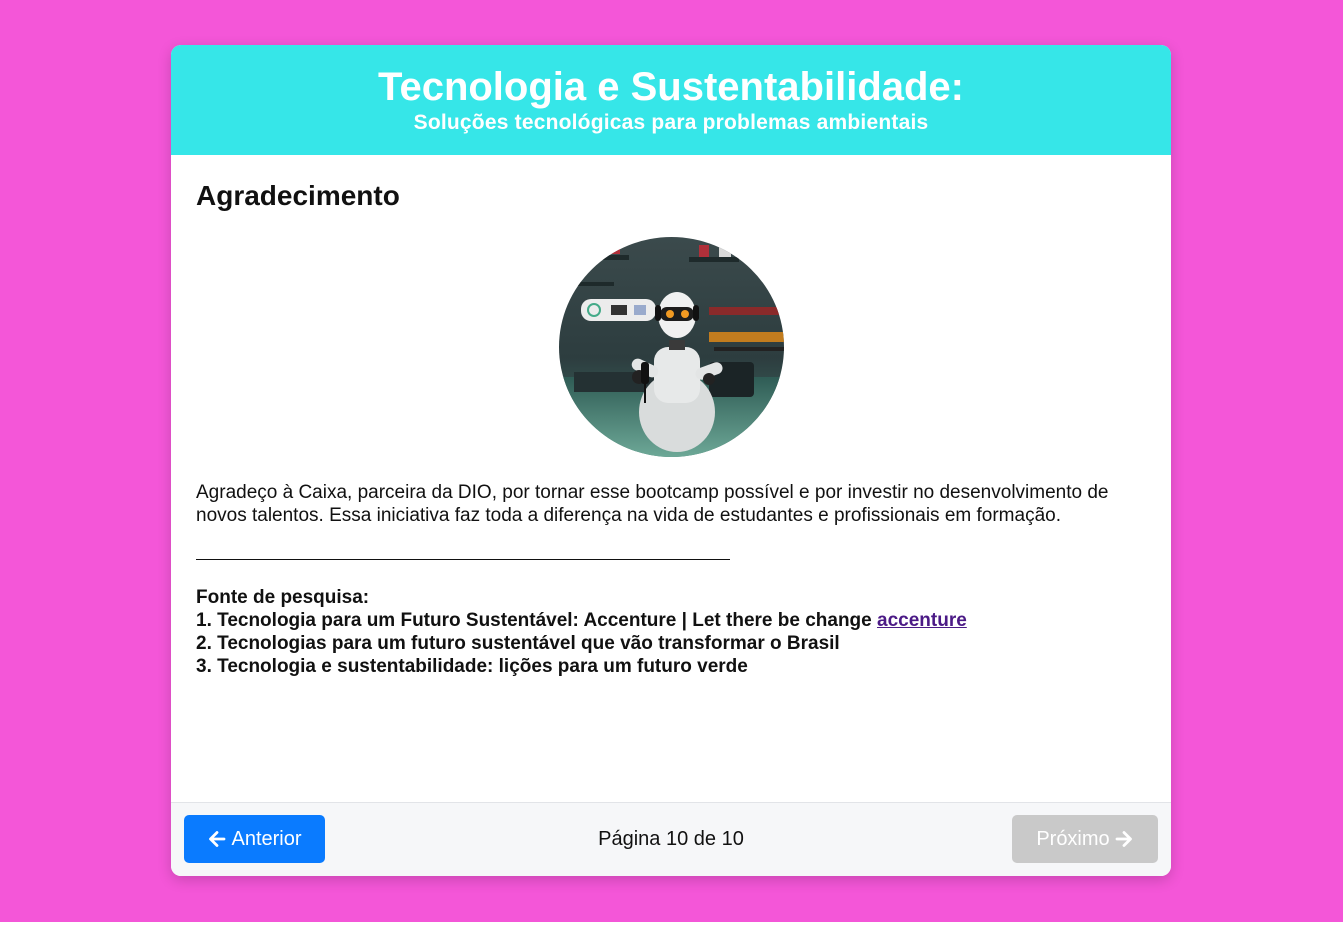 The height and width of the screenshot is (925, 1343). Describe the element at coordinates (1123, 839) in the screenshot. I see `arrow-right-icon` at that location.